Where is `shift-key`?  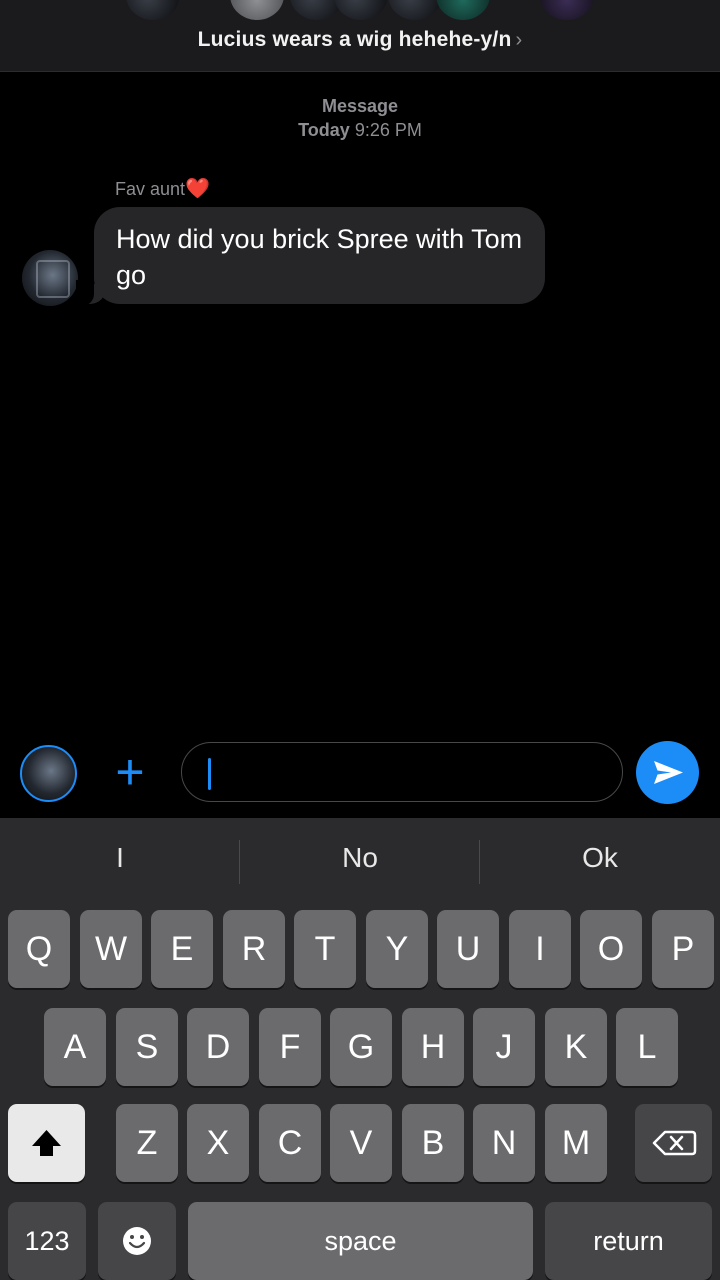
shift-key is located at coordinates (46, 1143).